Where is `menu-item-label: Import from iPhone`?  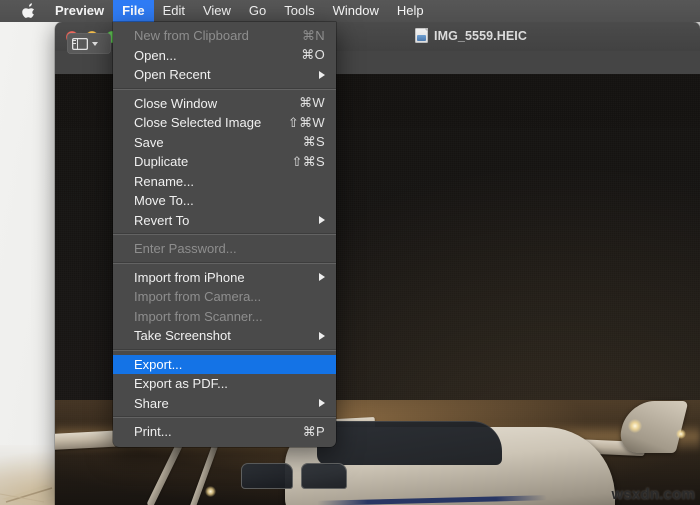
menu-item-label: Import from iPhone is located at coordinates (189, 277).